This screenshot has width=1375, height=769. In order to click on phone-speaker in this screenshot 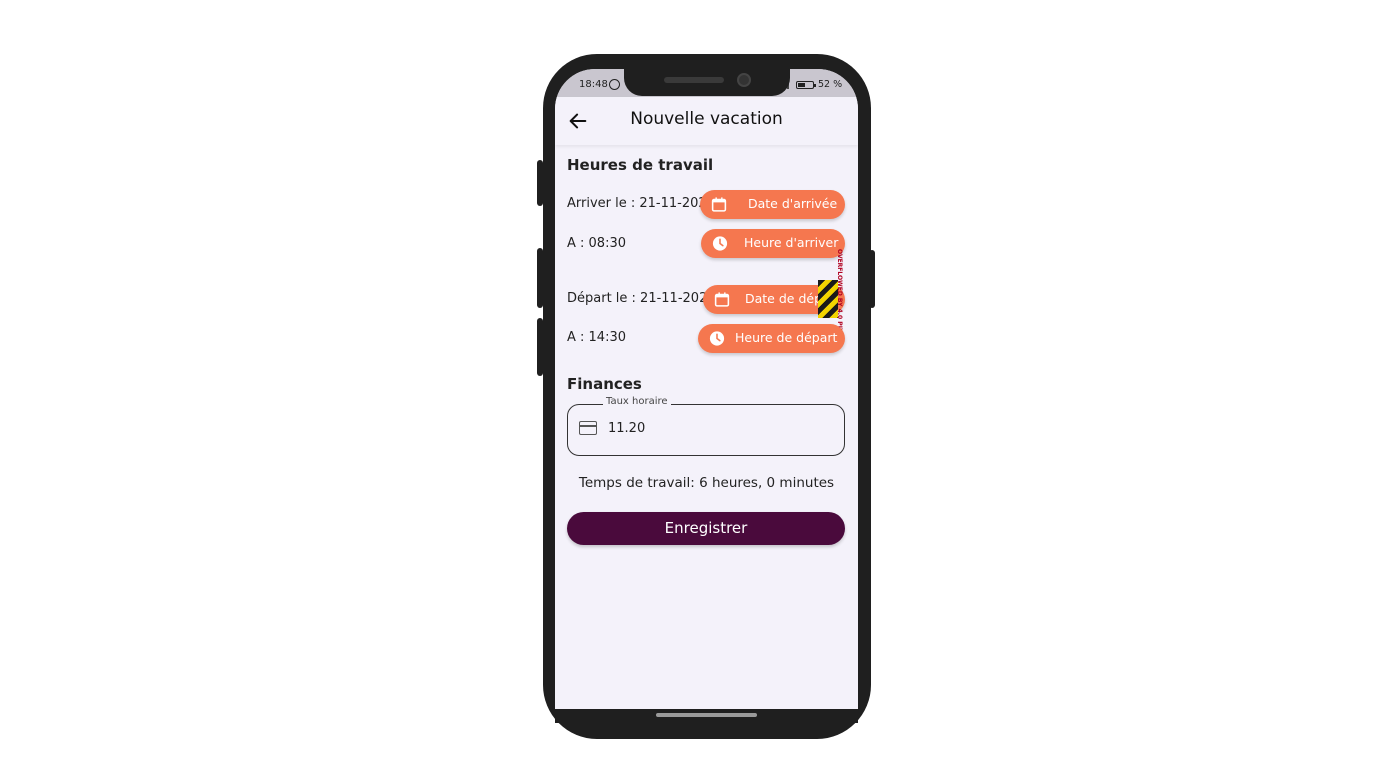, I will do `click(694, 80)`.